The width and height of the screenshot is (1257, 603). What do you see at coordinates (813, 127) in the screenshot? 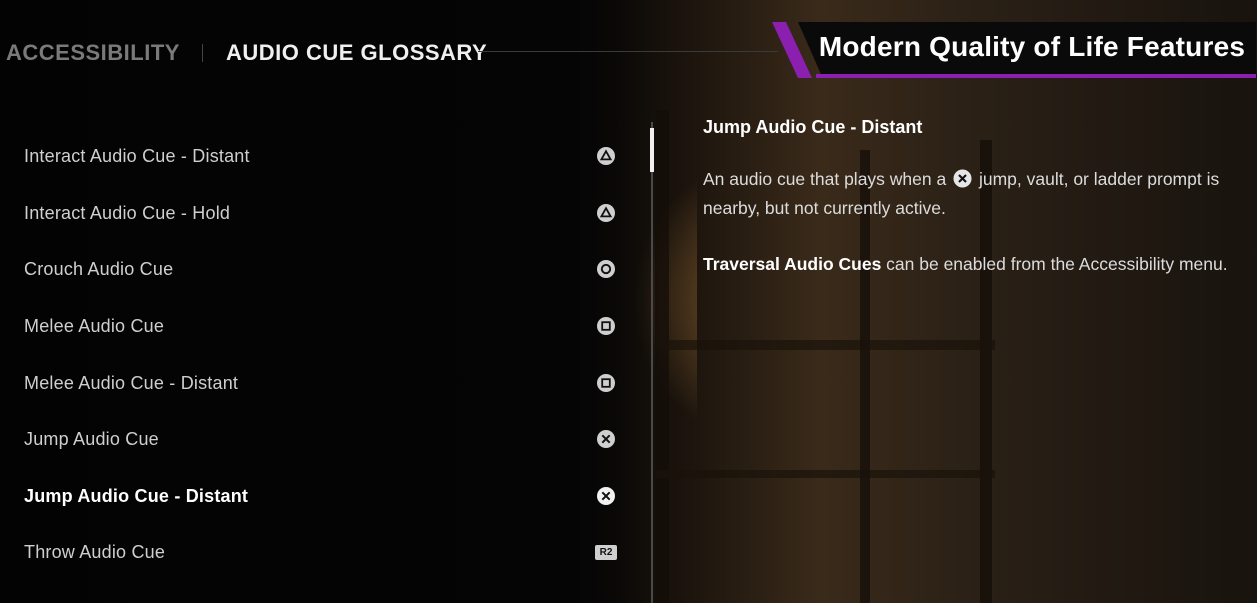
I see `detail-title: Jump Audio Cue - Distant` at bounding box center [813, 127].